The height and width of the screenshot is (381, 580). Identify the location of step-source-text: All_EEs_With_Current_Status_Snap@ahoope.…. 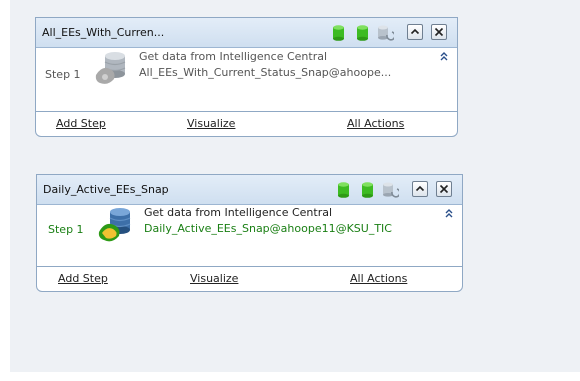
(265, 72).